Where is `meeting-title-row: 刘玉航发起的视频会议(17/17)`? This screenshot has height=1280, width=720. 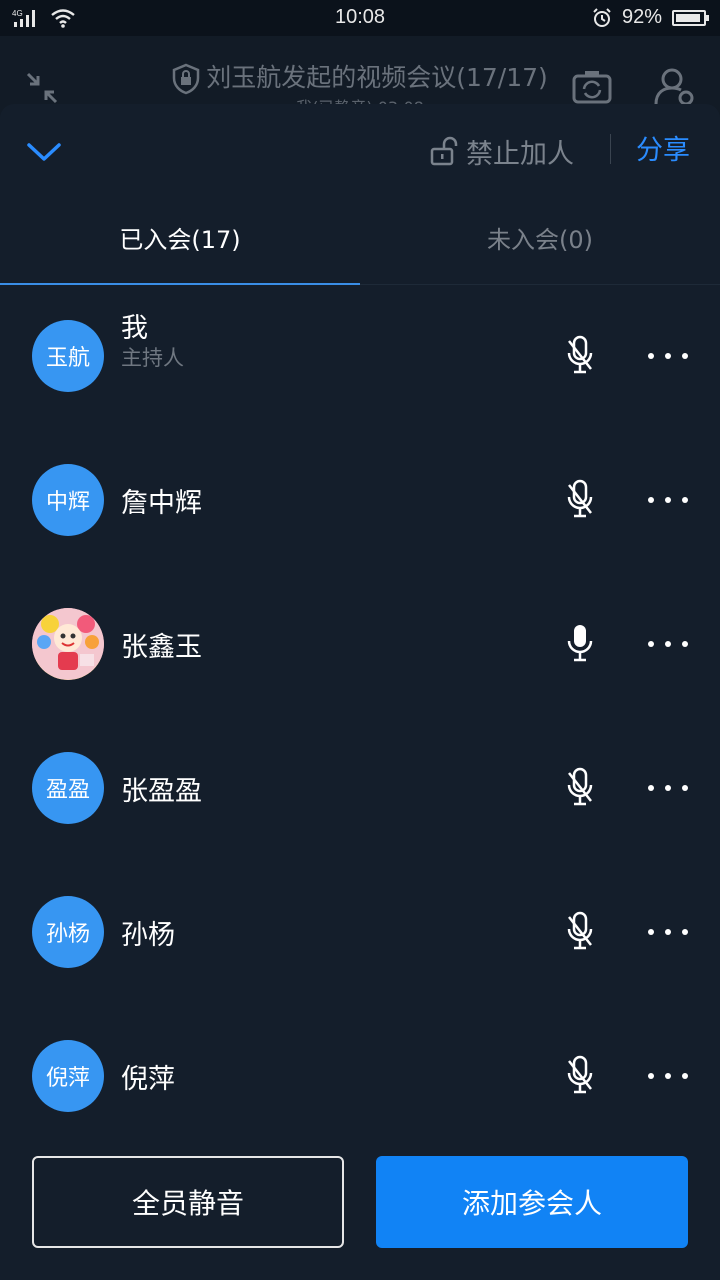 meeting-title-row: 刘玉航发起的视频会议(17/17) is located at coordinates (360, 76).